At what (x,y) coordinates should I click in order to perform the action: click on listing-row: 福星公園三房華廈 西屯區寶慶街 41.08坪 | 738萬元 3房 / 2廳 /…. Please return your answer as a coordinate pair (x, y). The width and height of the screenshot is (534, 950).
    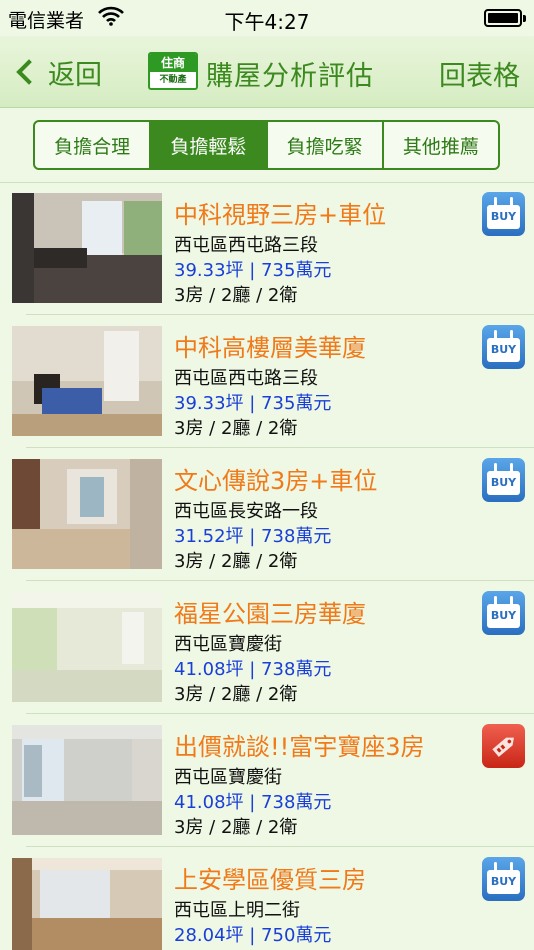
    Looking at the image, I should click on (267, 647).